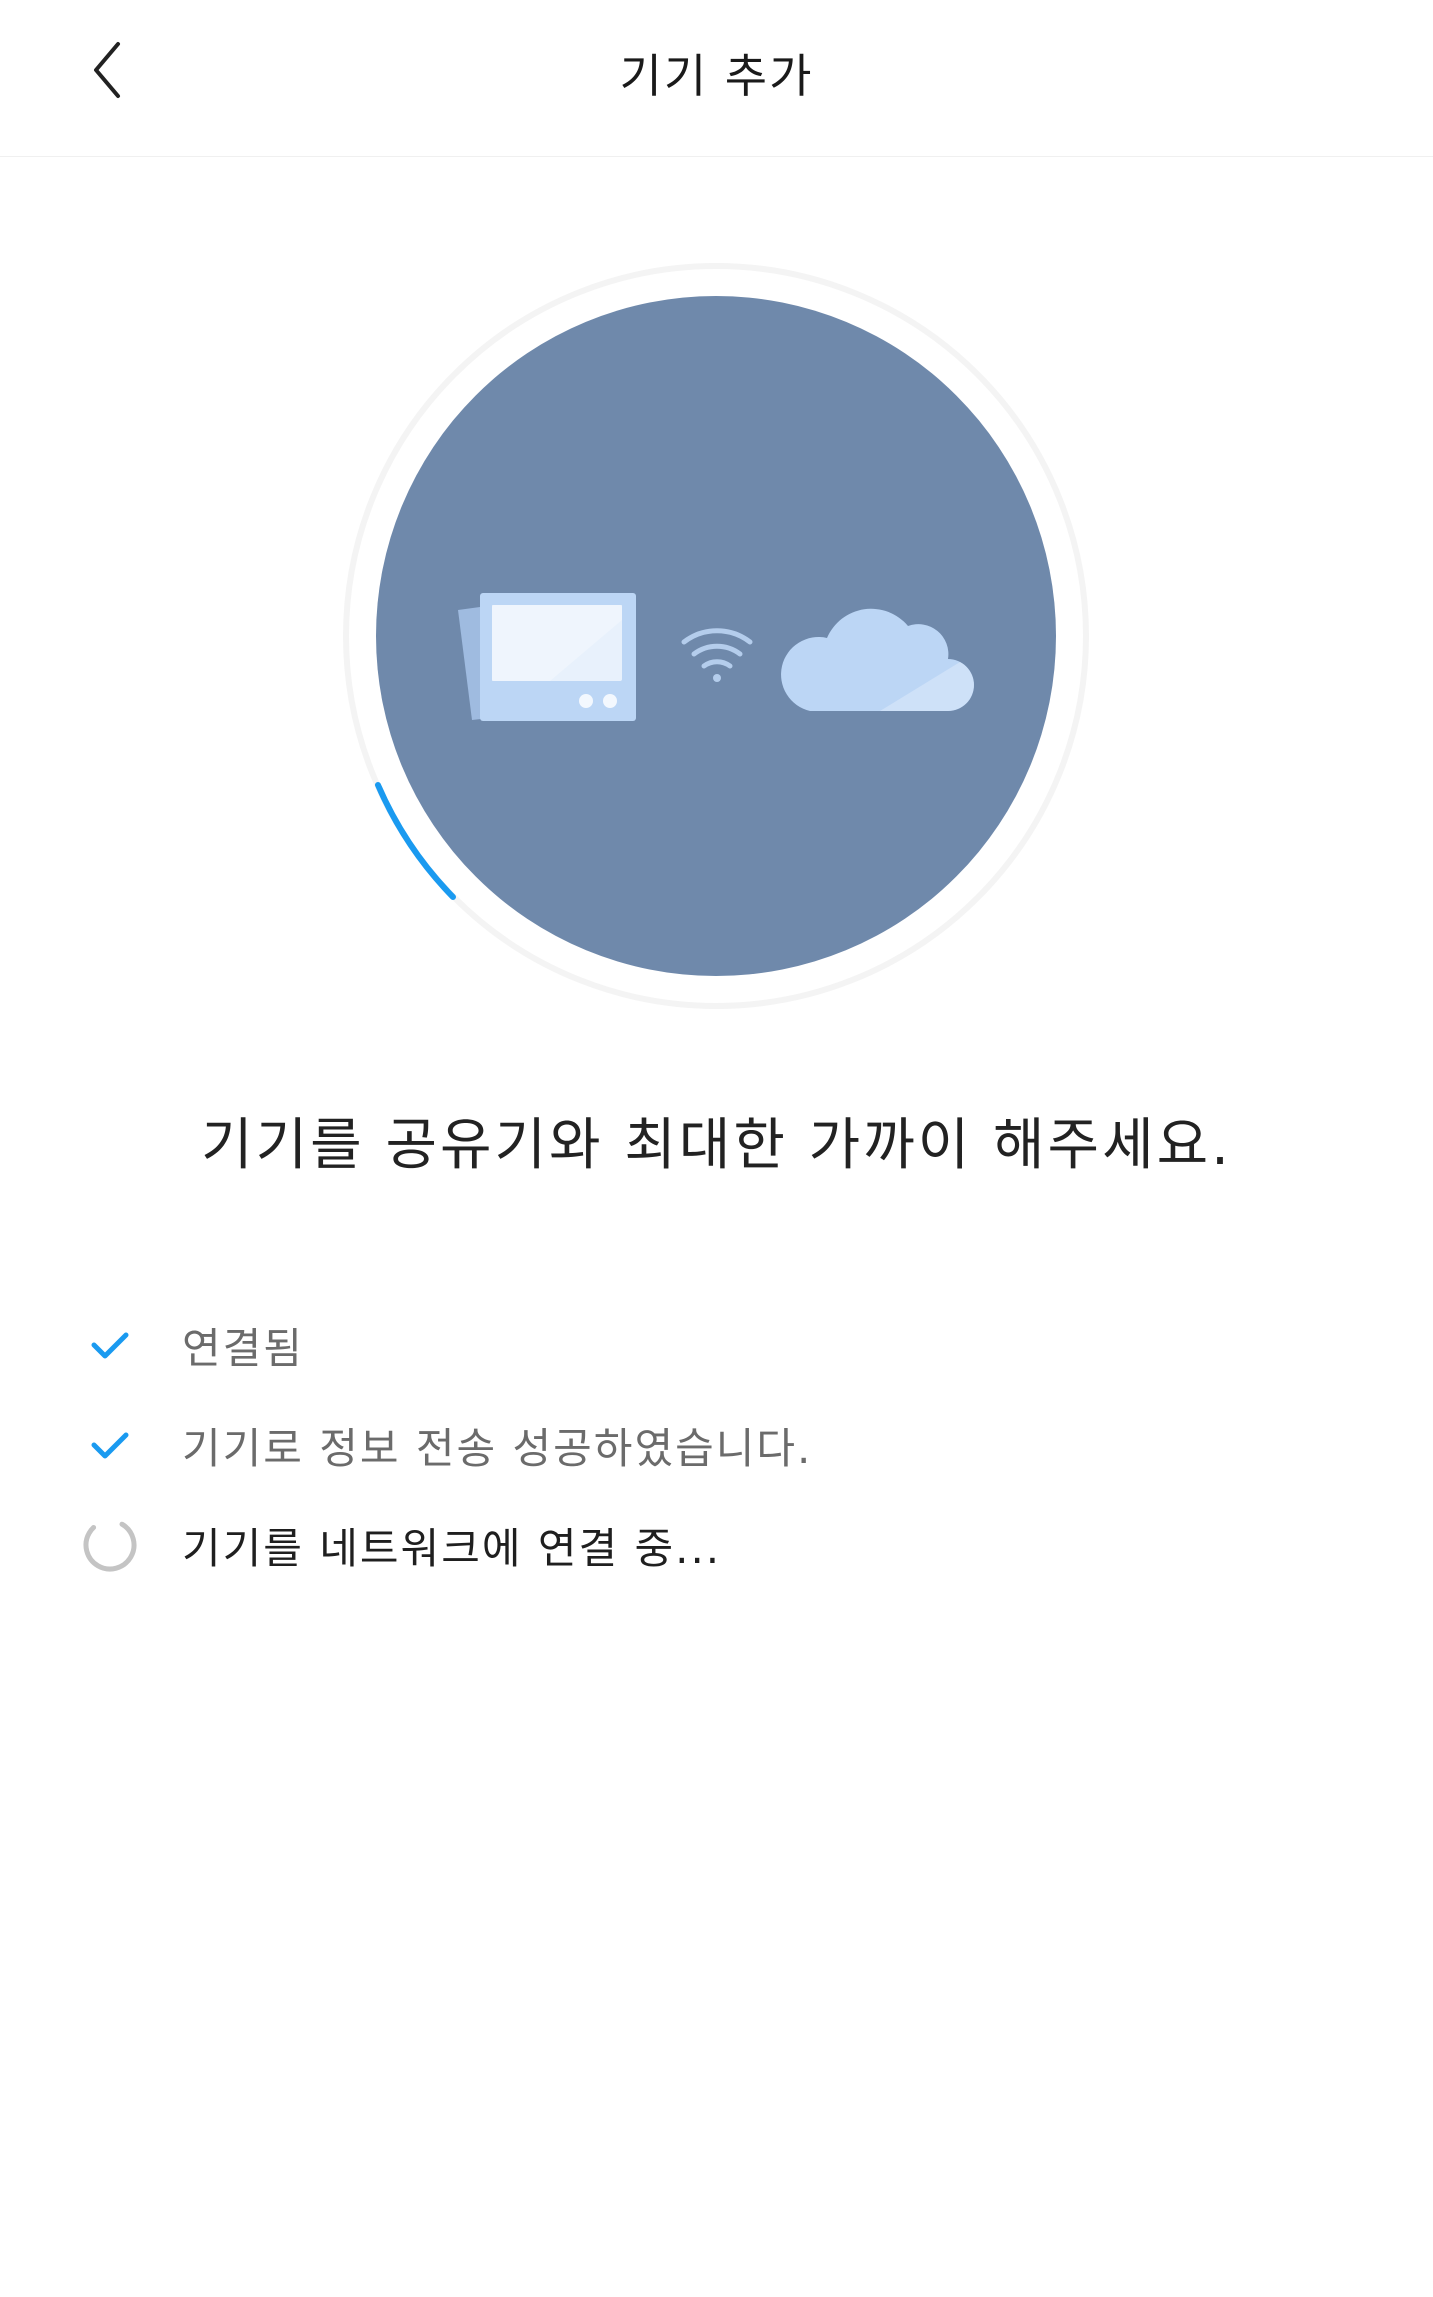 The height and width of the screenshot is (2297, 1433). I want to click on tablet-device-icon, so click(547, 657).